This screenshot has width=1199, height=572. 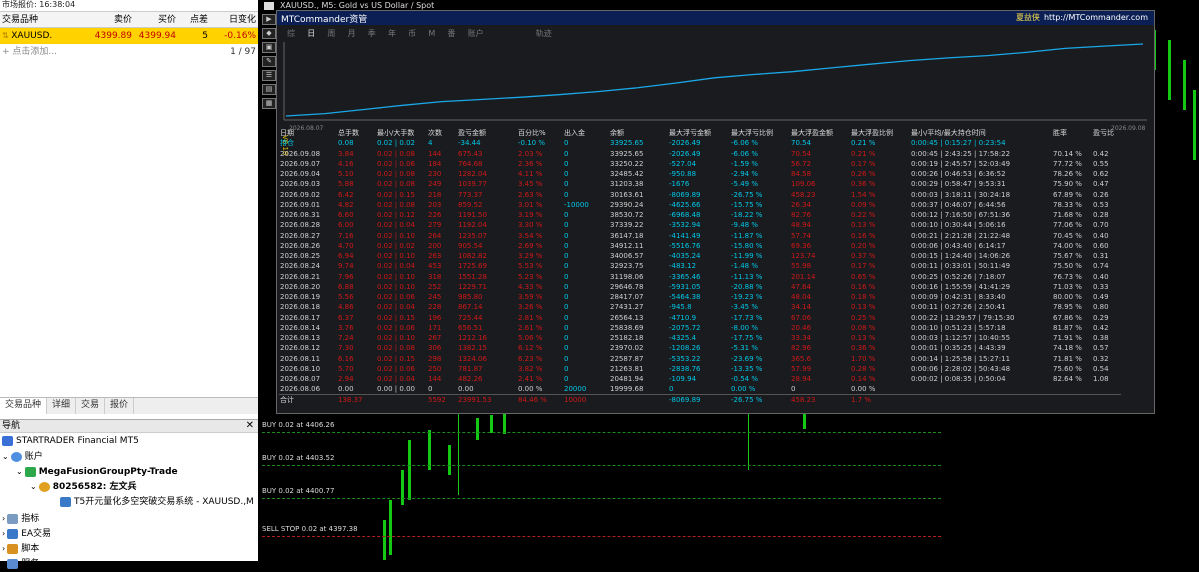 I want to click on cell: 3.01 %, so click(x=530, y=204).